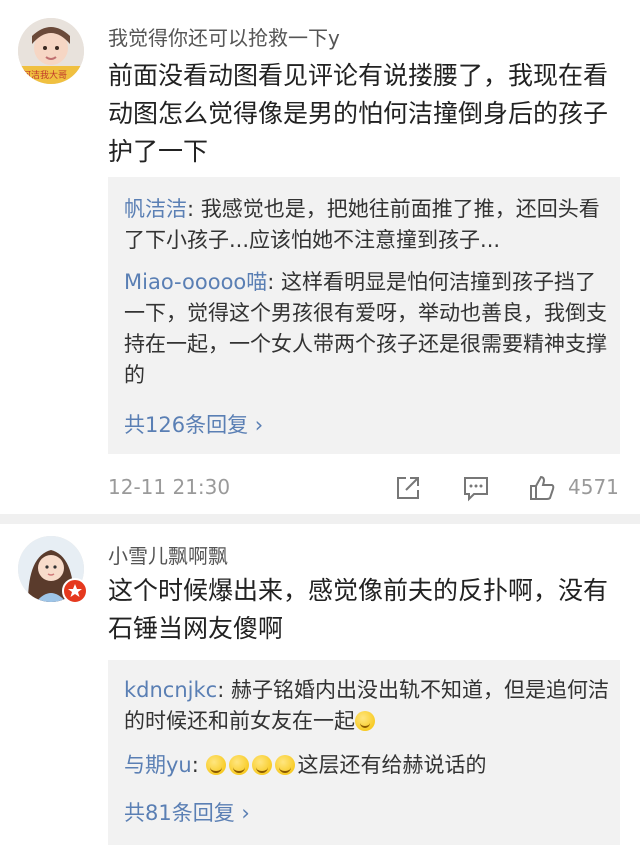  What do you see at coordinates (195, 282) in the screenshot?
I see `reply-author: Miao-ooooo喵` at bounding box center [195, 282].